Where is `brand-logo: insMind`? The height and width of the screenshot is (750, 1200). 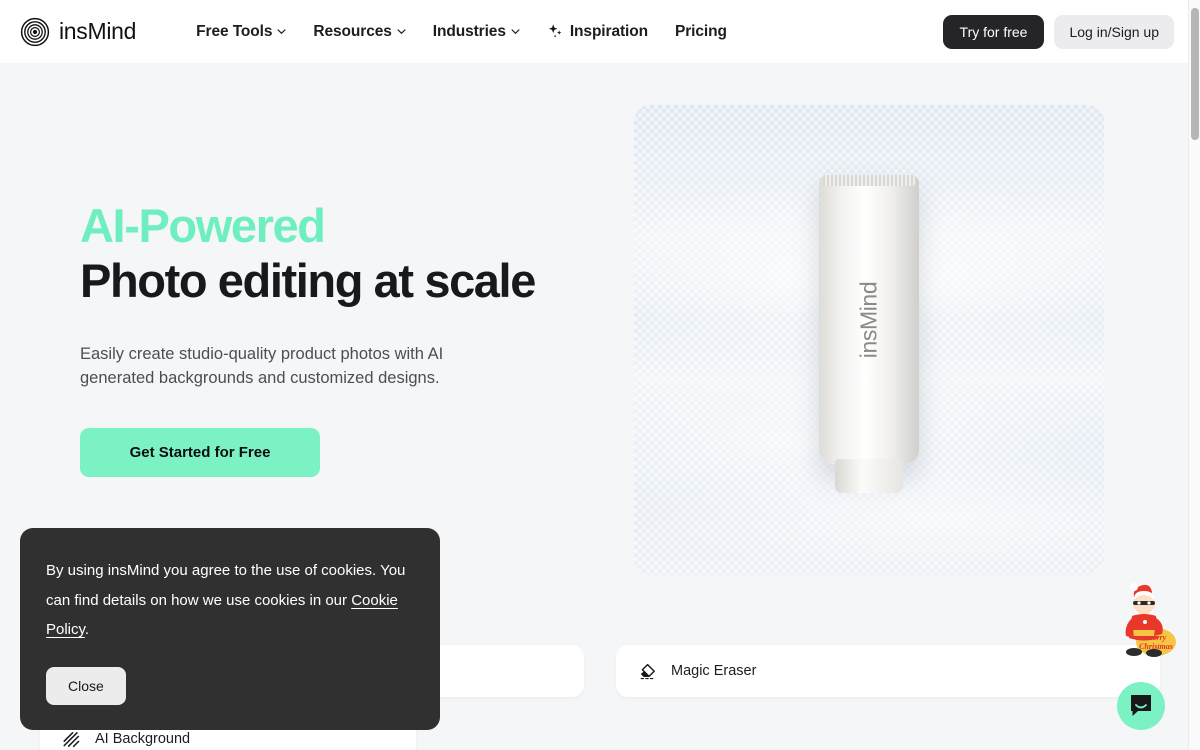
brand-logo: insMind is located at coordinates (78, 32).